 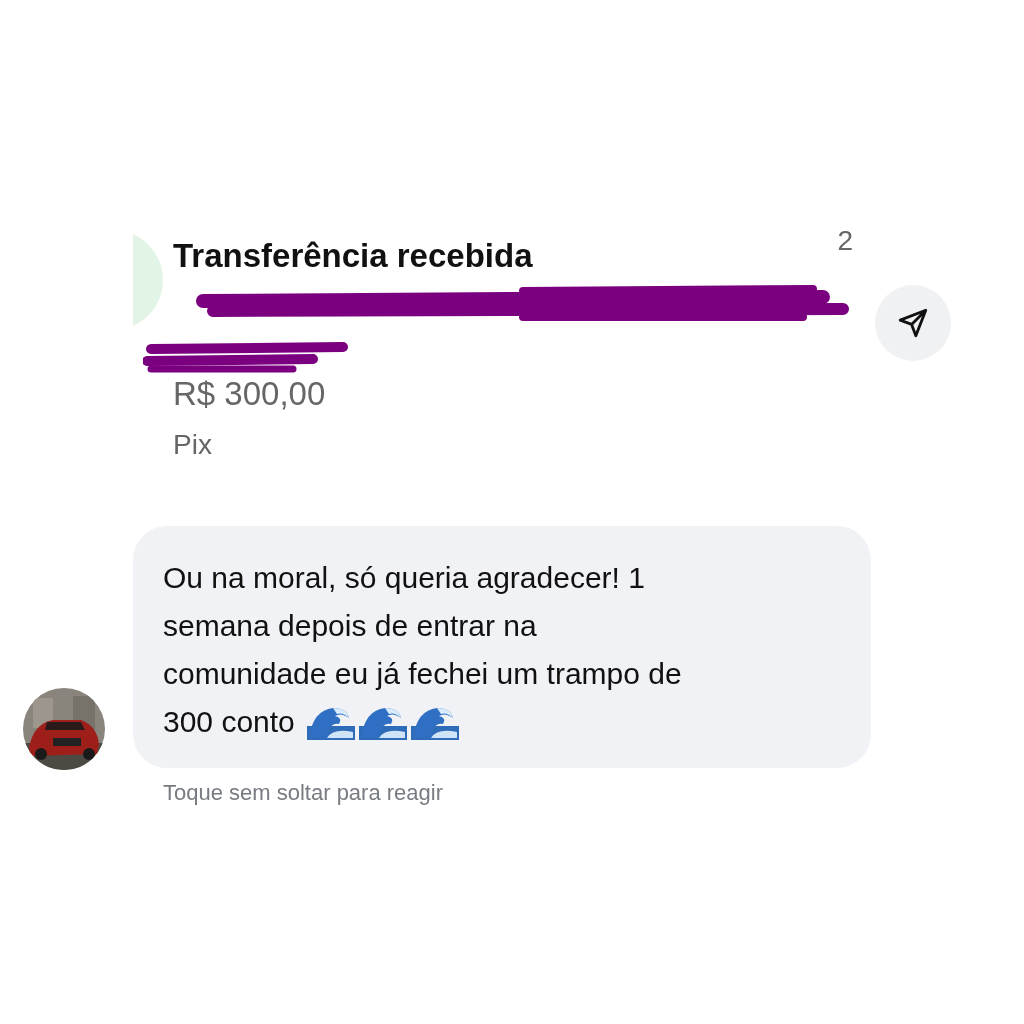 What do you see at coordinates (845, 241) in the screenshot?
I see `message-count: 2` at bounding box center [845, 241].